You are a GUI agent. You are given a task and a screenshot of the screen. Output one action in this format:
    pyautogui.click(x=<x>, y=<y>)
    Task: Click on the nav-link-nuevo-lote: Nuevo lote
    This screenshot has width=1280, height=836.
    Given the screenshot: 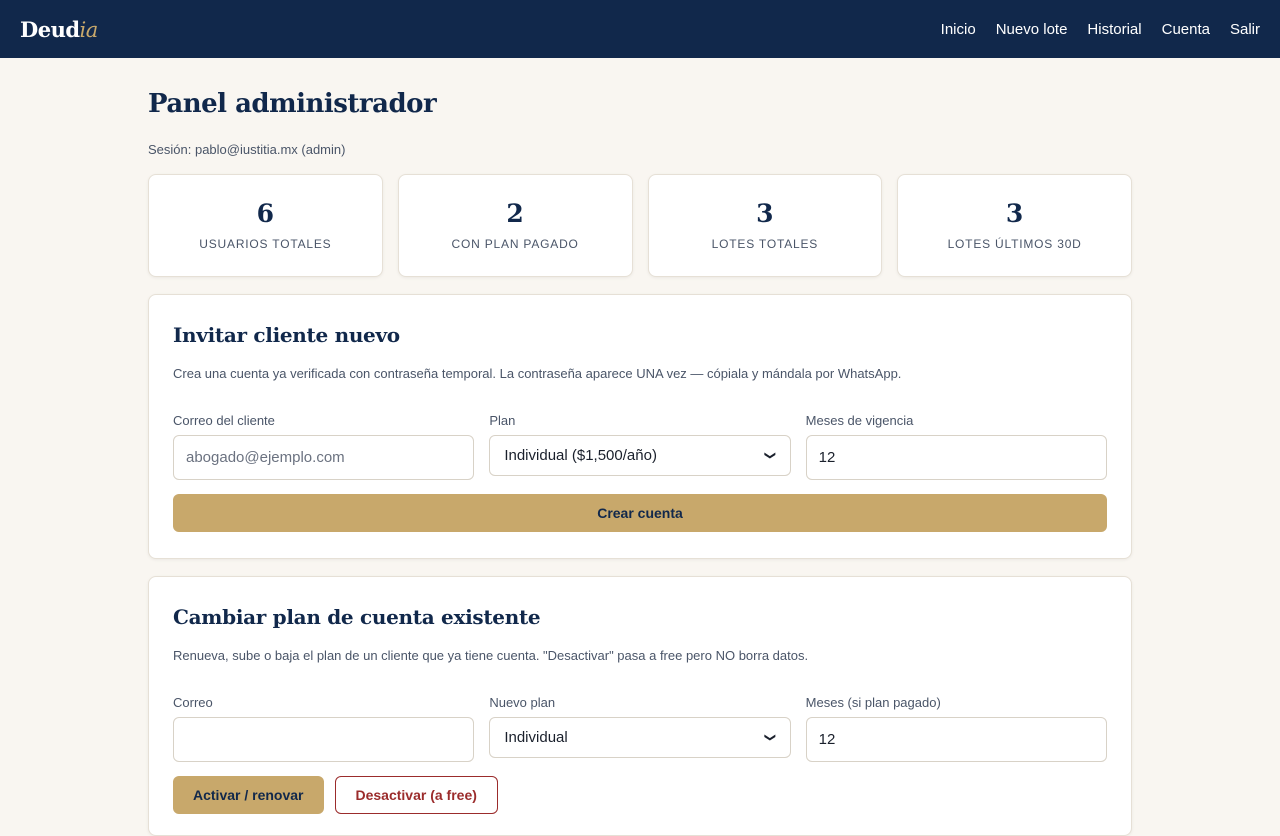 What is the action you would take?
    pyautogui.click(x=1032, y=29)
    